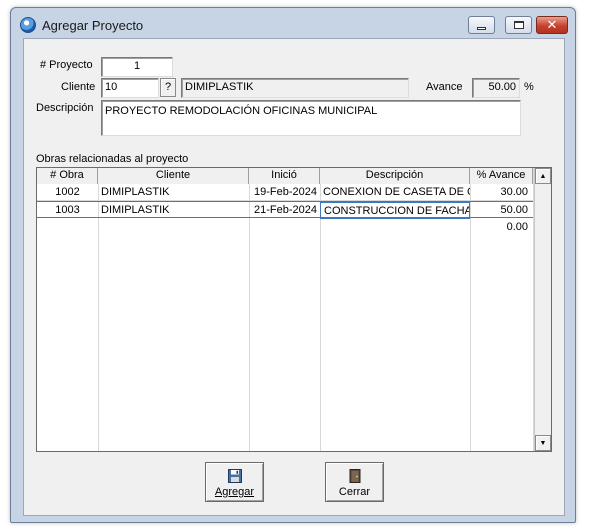 This screenshot has width=590, height=528. Describe the element at coordinates (234, 492) in the screenshot. I see `agregar-label: Agregar` at that location.